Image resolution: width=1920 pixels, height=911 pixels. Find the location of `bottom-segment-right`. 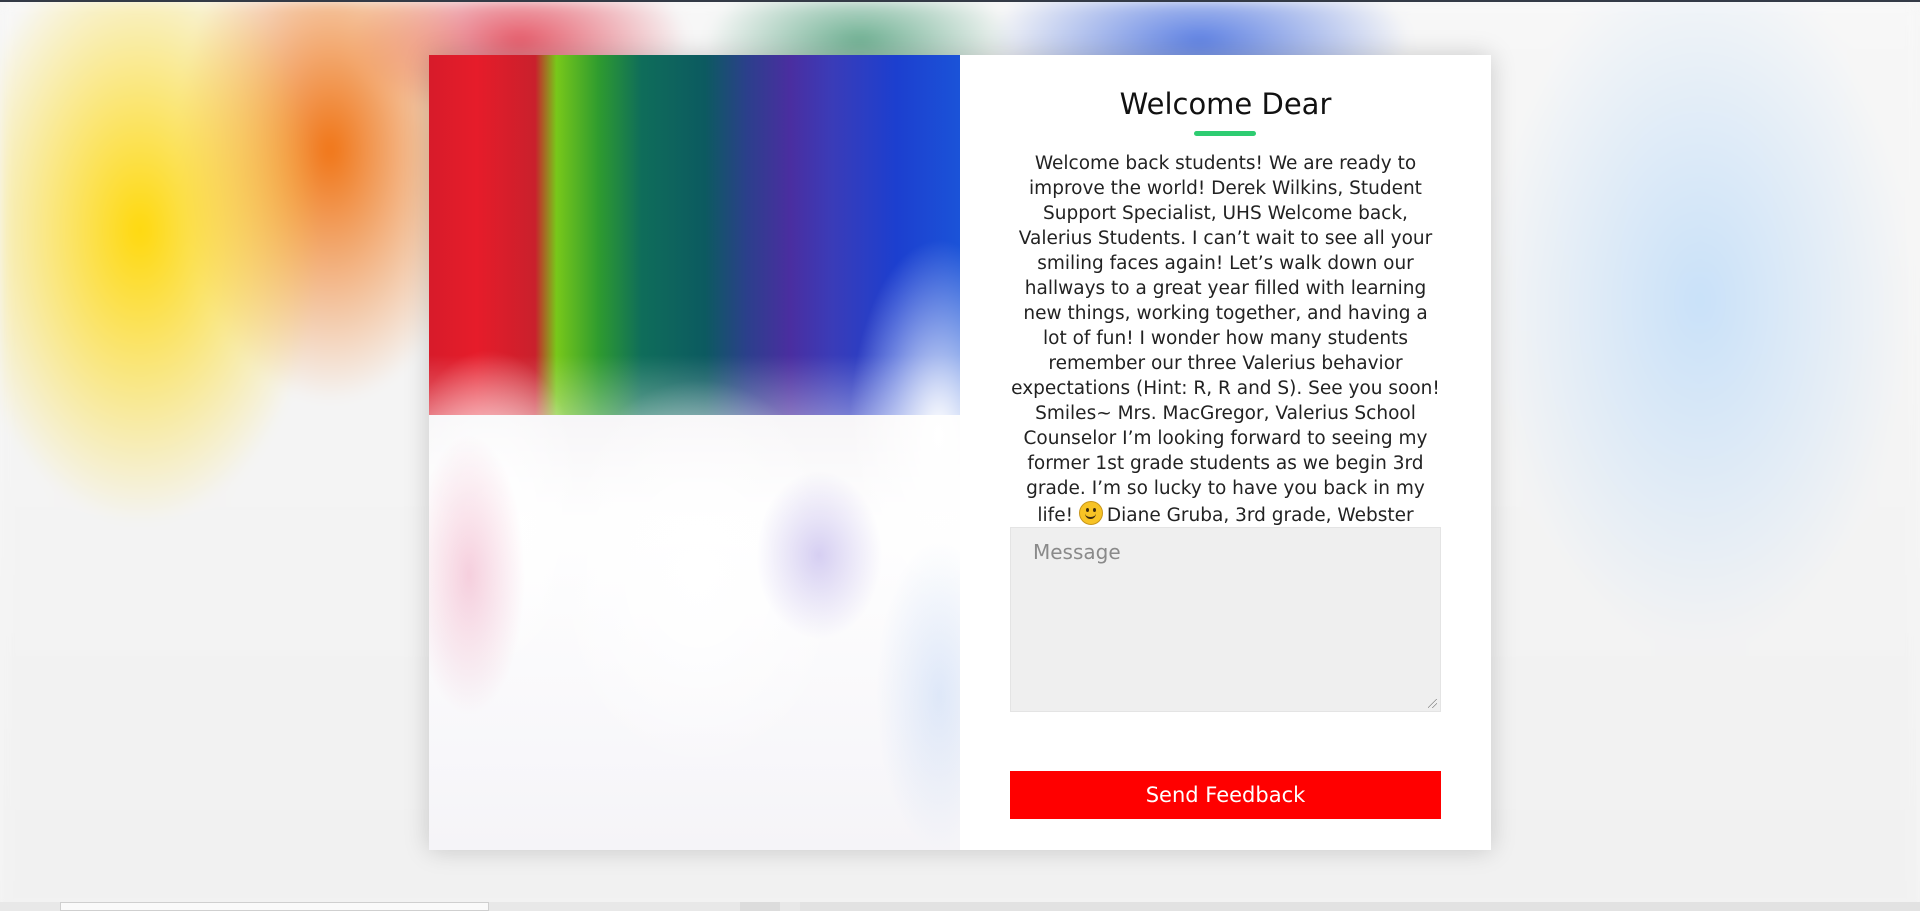

bottom-segment-right is located at coordinates (1360, 906).